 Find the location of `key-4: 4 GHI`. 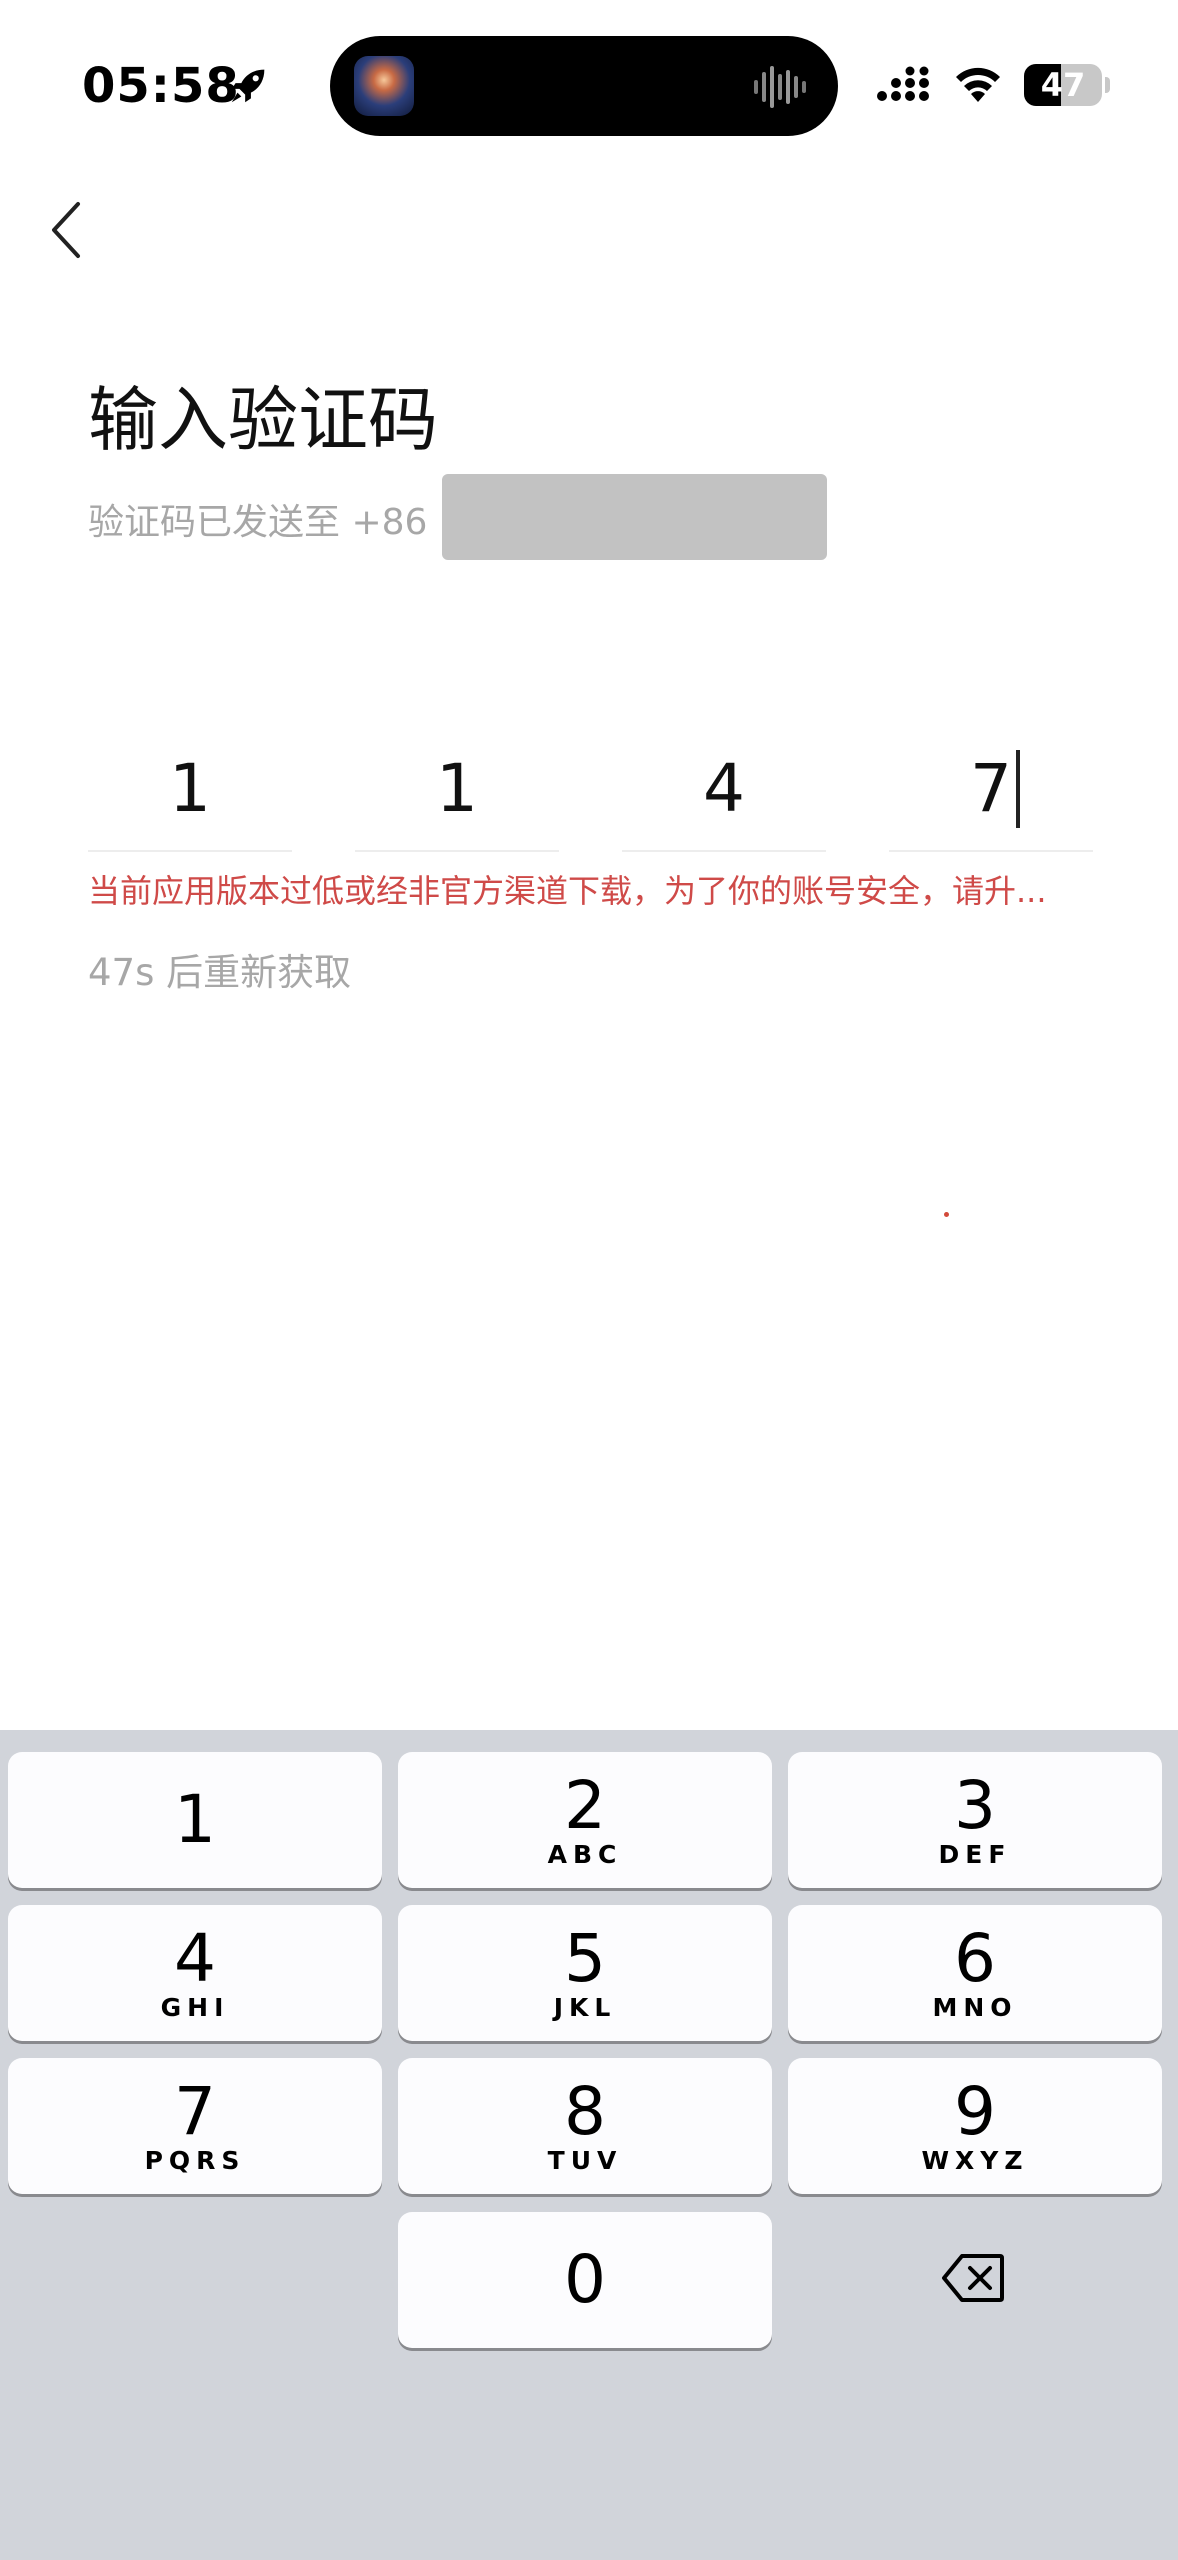

key-4: 4 GHI is located at coordinates (195, 1973).